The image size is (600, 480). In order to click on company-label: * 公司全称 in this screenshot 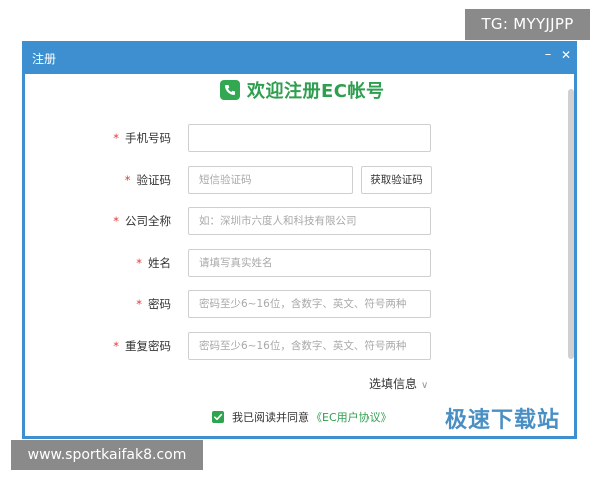, I will do `click(142, 221)`.